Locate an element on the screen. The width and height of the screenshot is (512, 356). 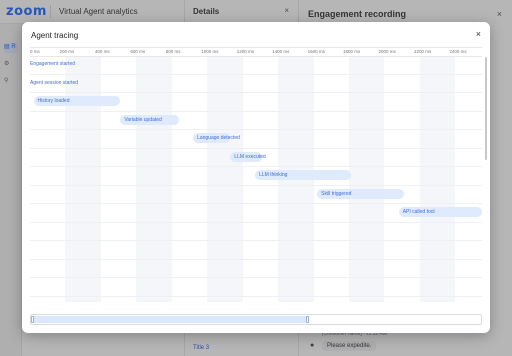
close-icon: × is located at coordinates (478, 34).